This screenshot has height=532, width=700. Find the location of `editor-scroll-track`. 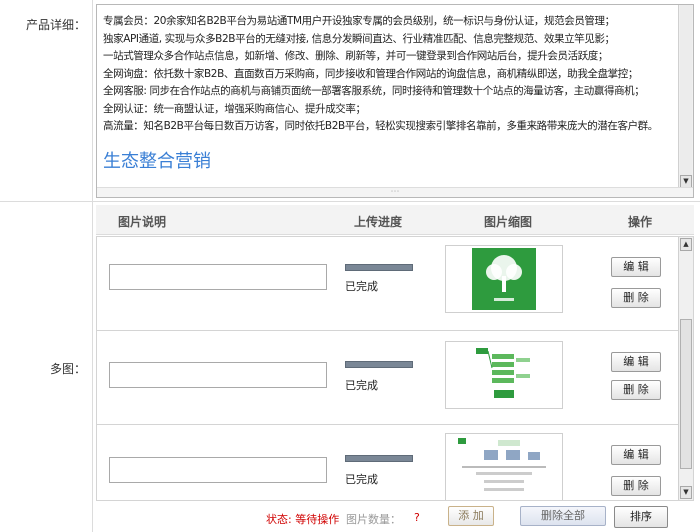

editor-scroll-track is located at coordinates (686, 97).